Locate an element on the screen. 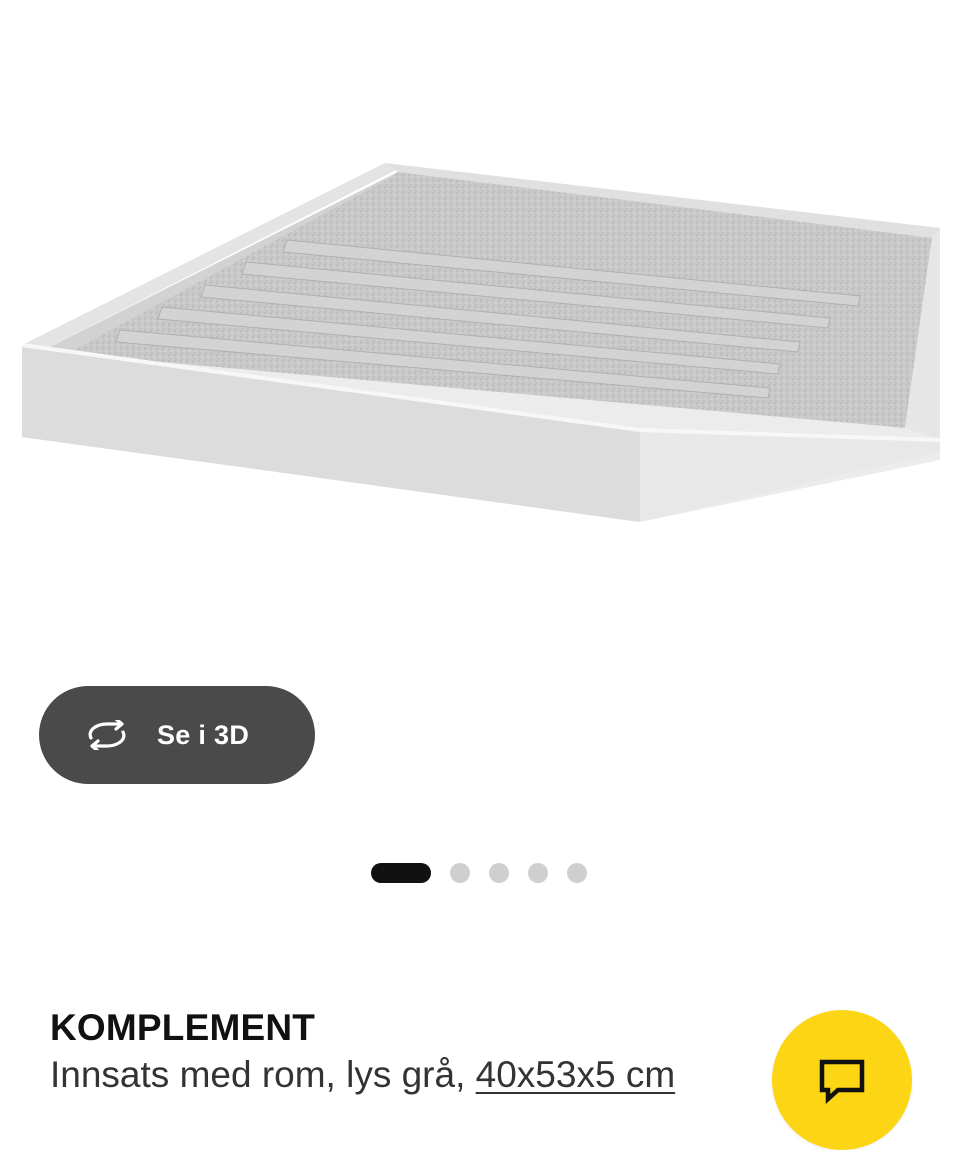  product-size-link: 40x53x5 cm is located at coordinates (576, 1074).